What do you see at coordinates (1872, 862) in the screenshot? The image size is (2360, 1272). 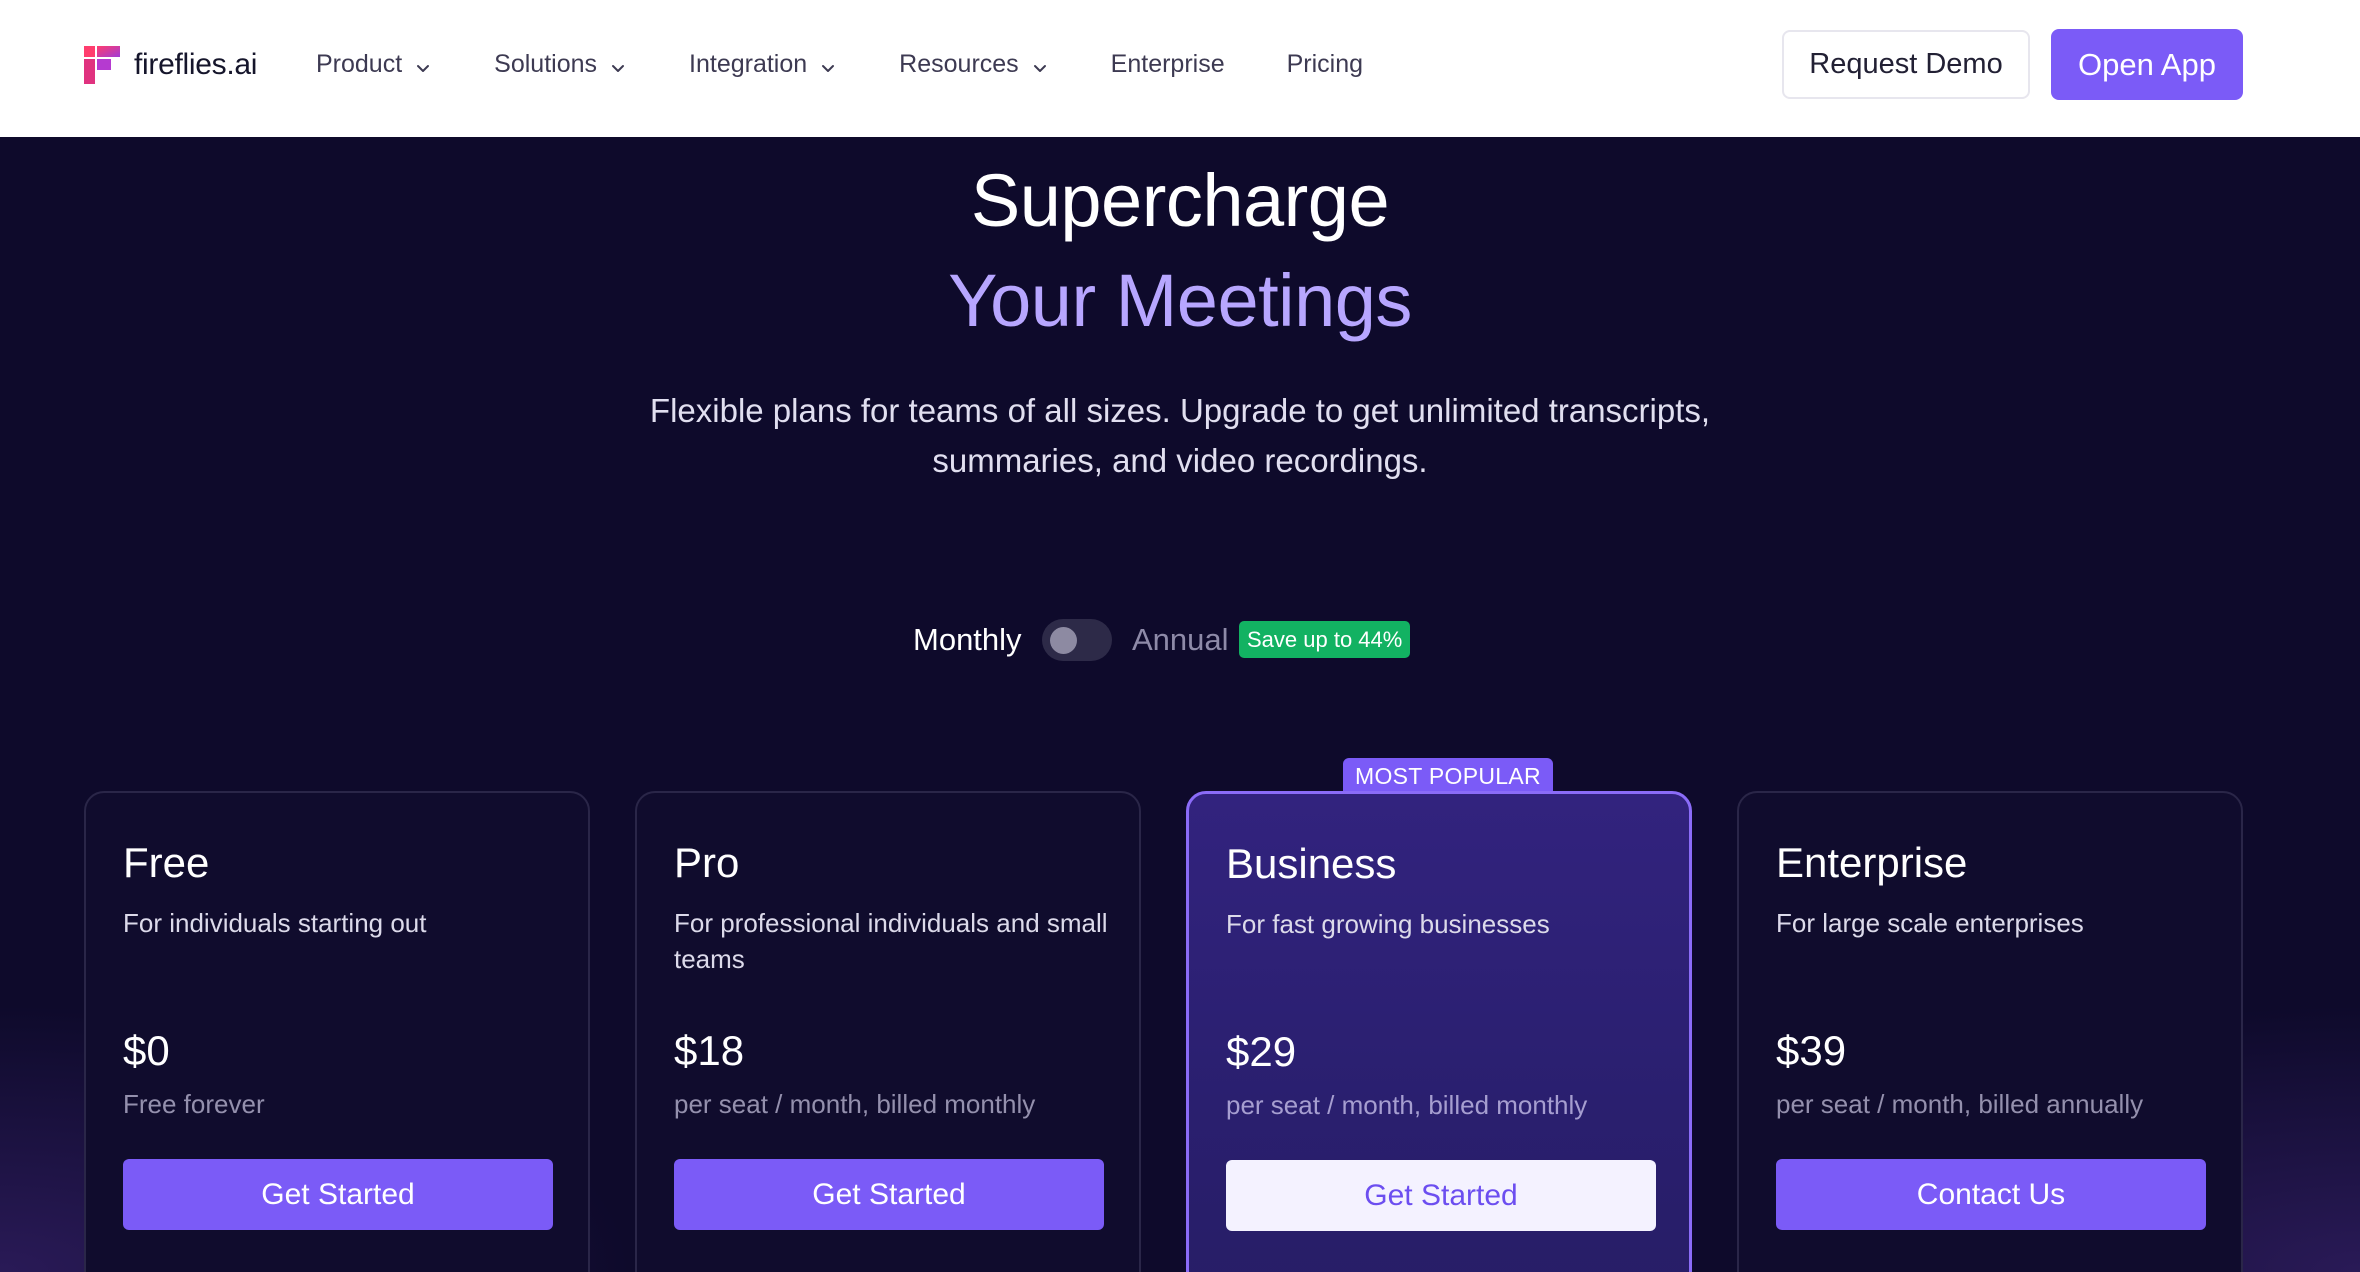 I see `plan-name: Enterprise` at bounding box center [1872, 862].